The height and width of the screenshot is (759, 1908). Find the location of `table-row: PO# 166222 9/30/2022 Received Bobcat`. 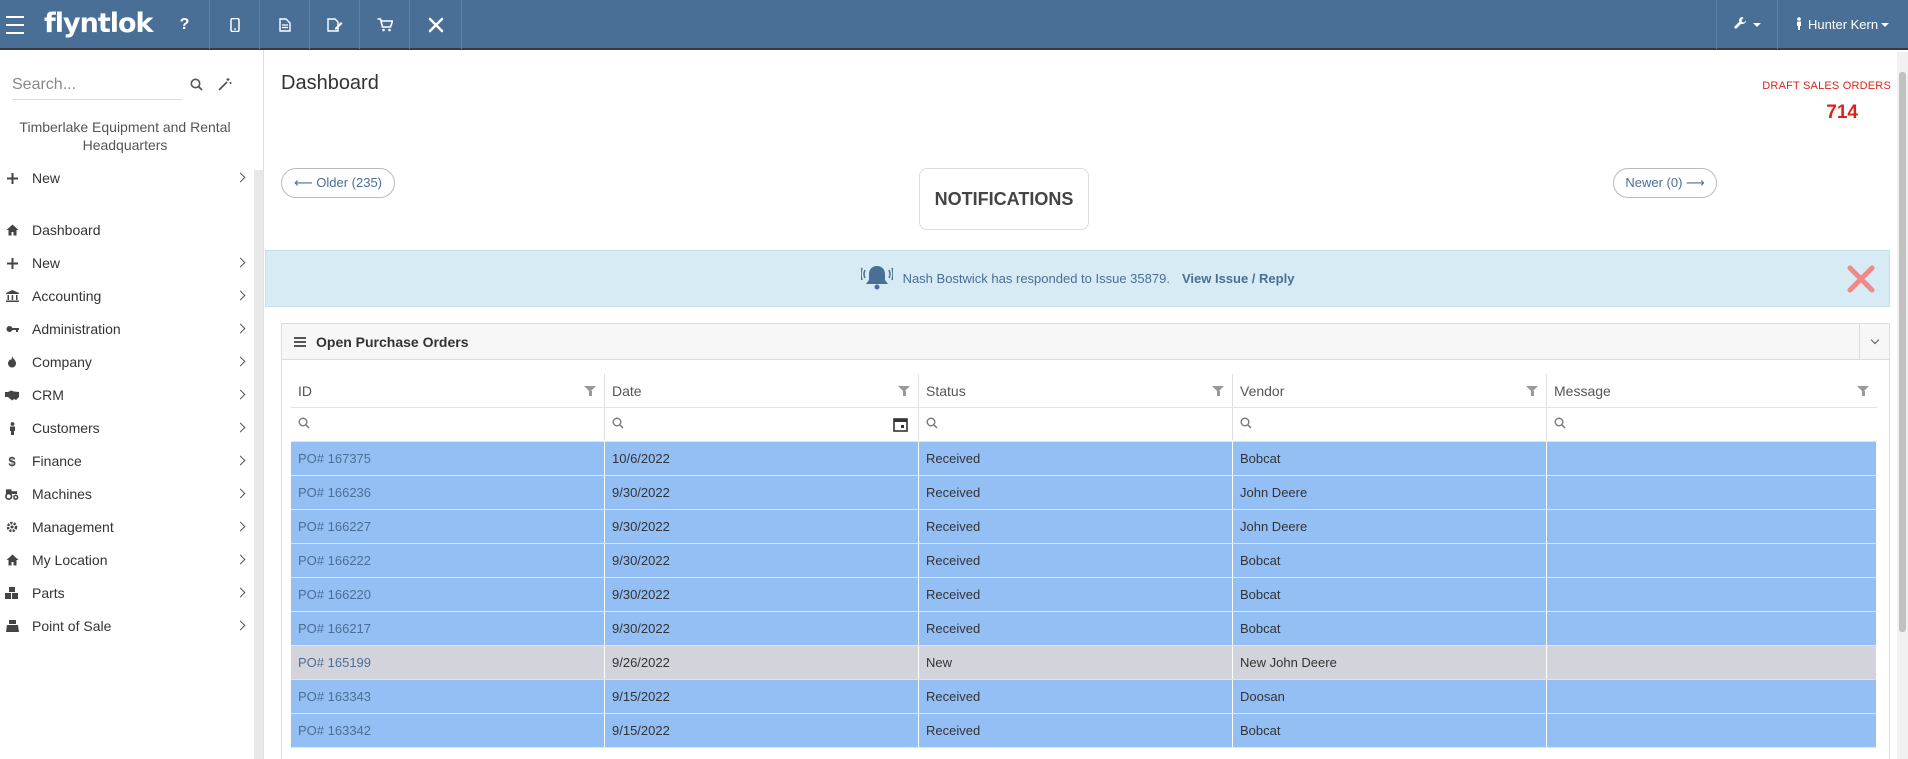

table-row: PO# 166222 9/30/2022 Received Bobcat is located at coordinates (1084, 561).